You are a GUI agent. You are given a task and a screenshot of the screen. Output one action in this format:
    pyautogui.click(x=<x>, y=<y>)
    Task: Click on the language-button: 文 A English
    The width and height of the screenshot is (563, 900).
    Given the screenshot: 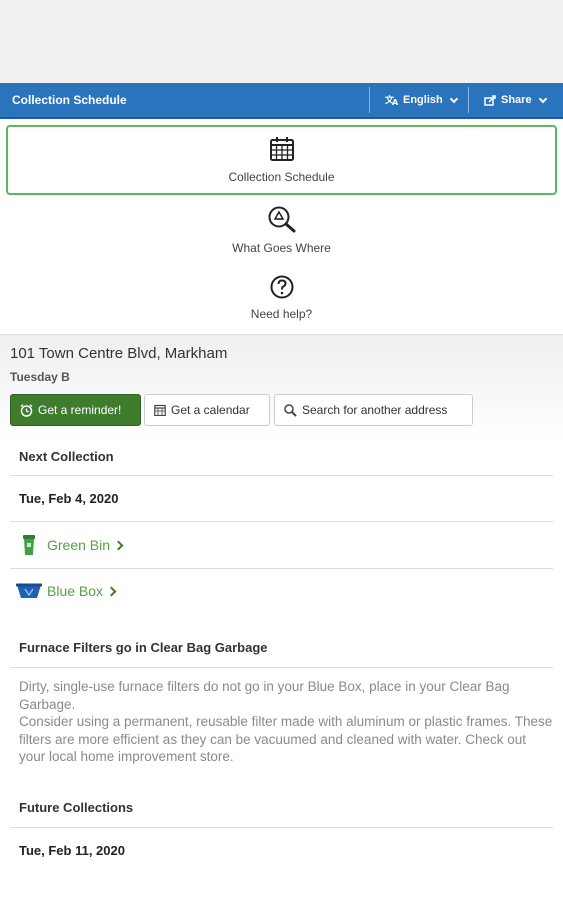 What is the action you would take?
    pyautogui.click(x=419, y=100)
    